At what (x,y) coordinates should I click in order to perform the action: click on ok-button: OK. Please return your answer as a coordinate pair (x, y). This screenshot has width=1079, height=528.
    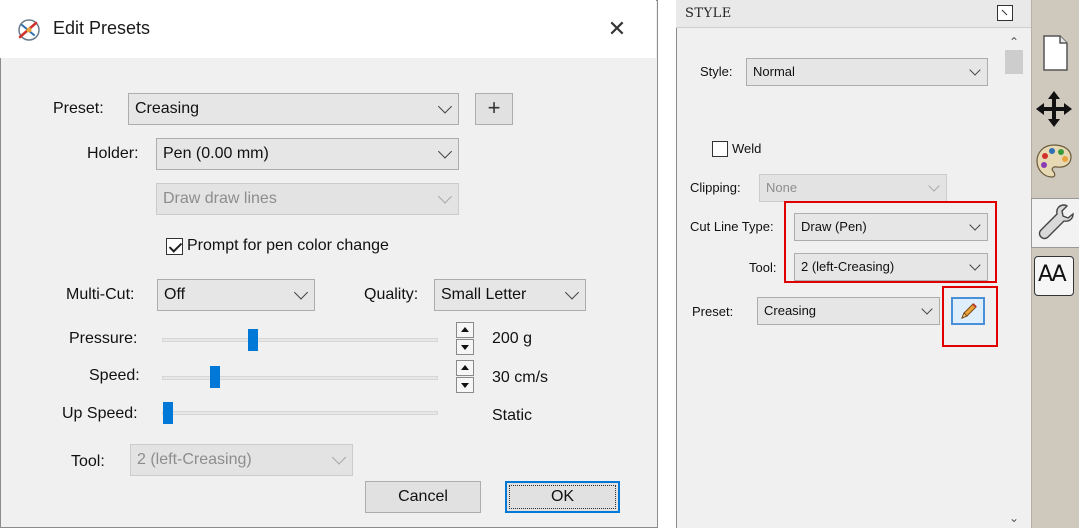
    Looking at the image, I should click on (562, 497).